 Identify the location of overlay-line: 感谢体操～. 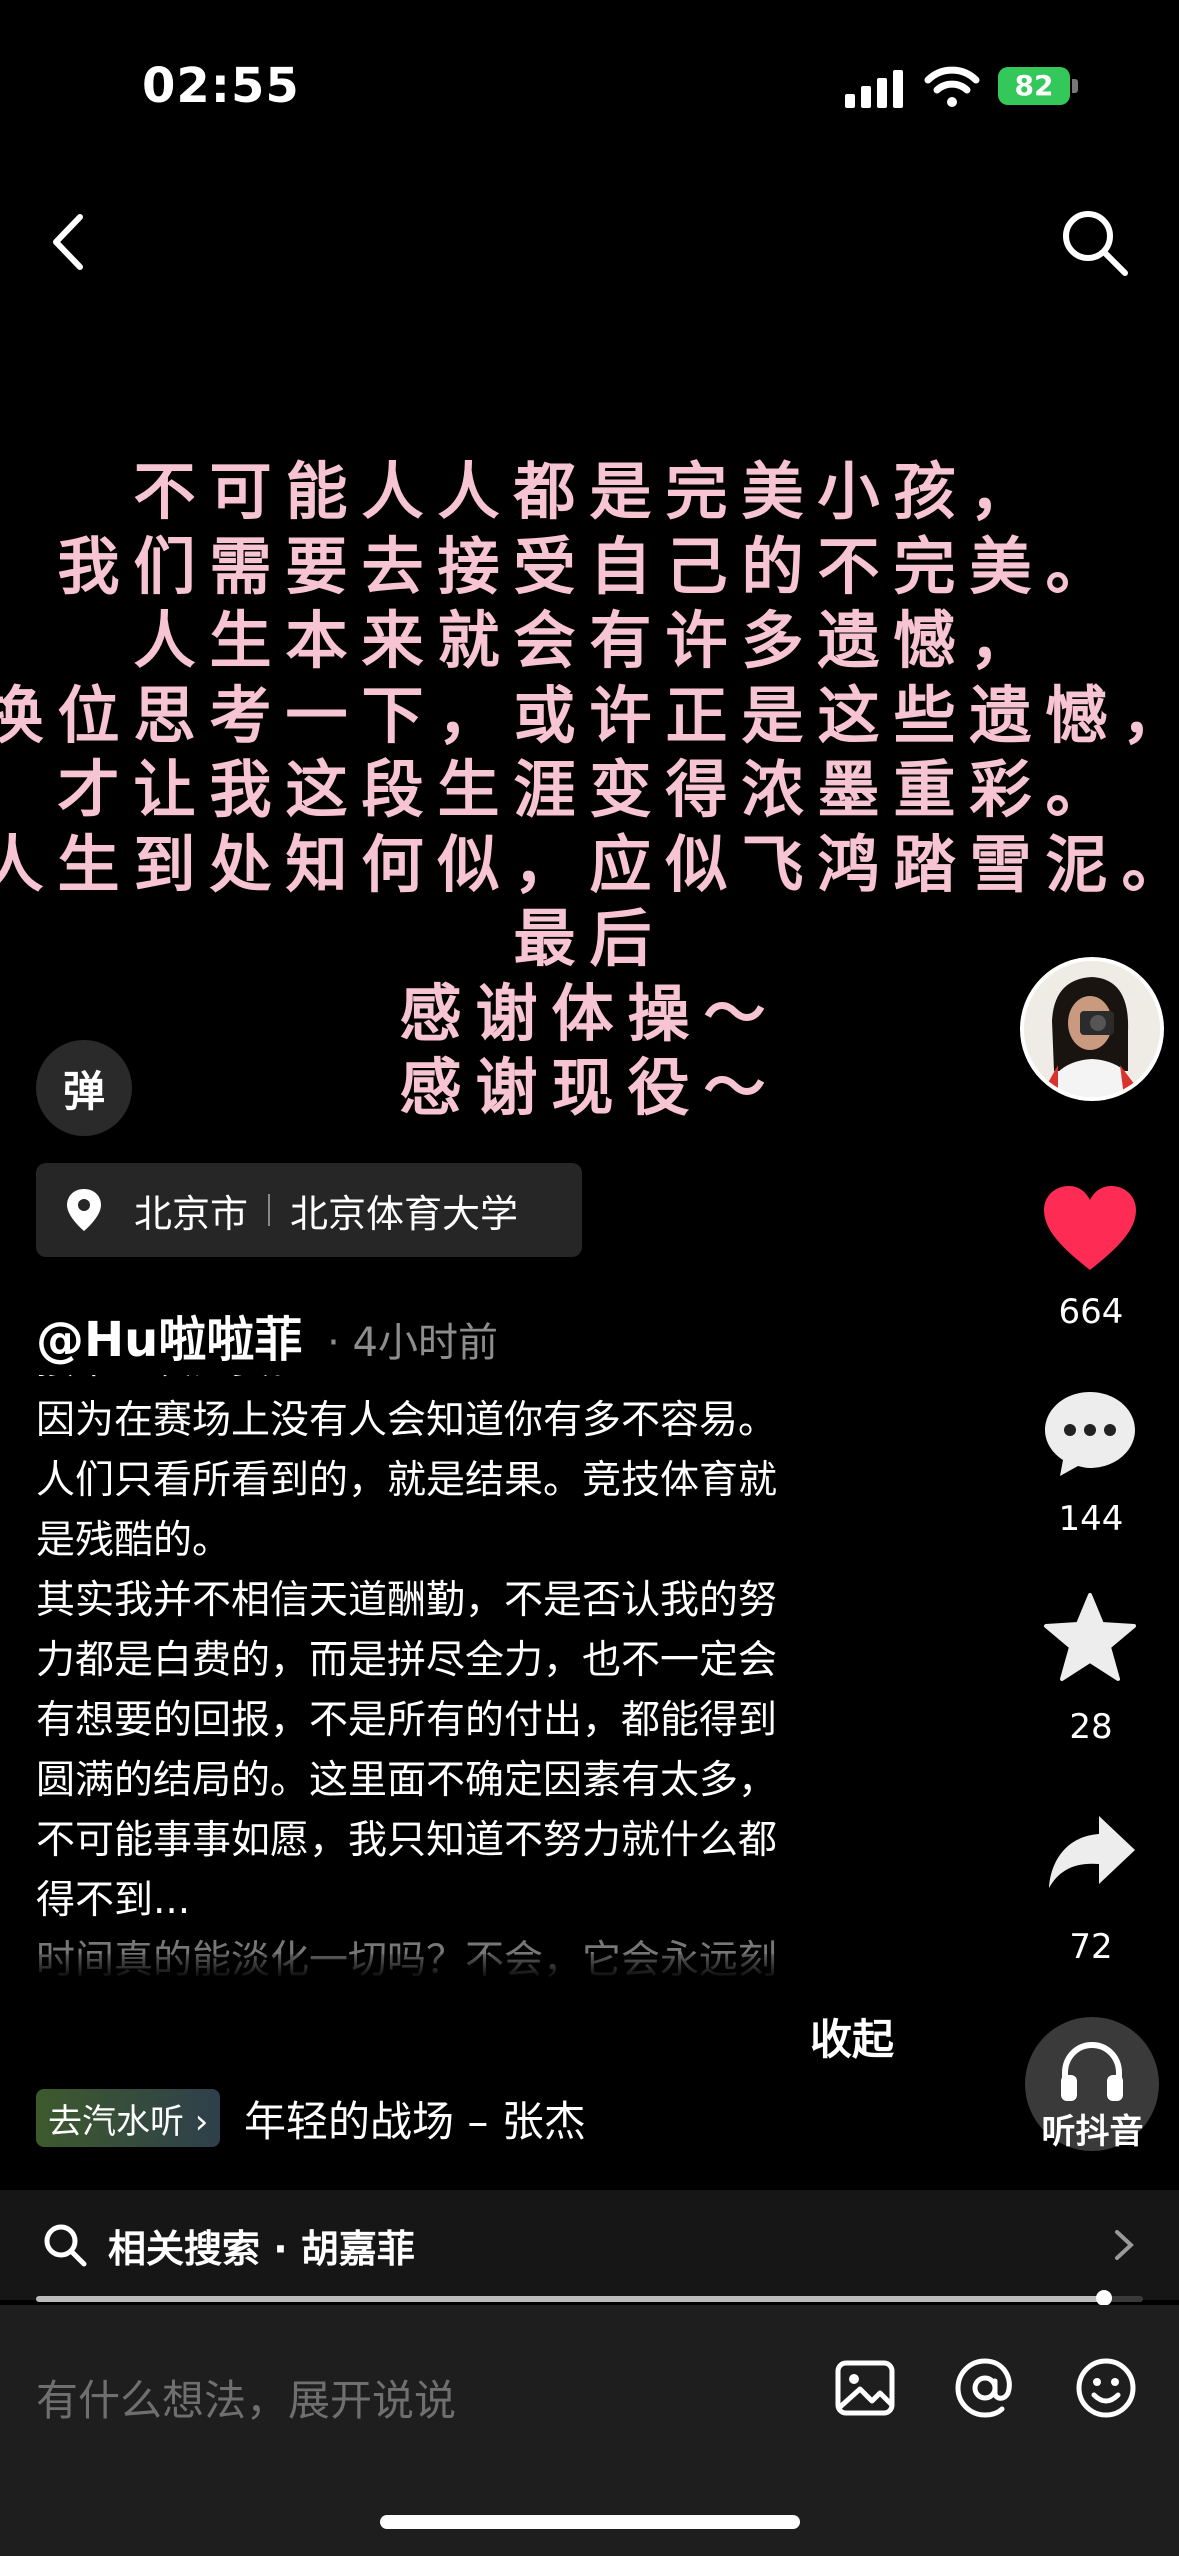
(589, 1013).